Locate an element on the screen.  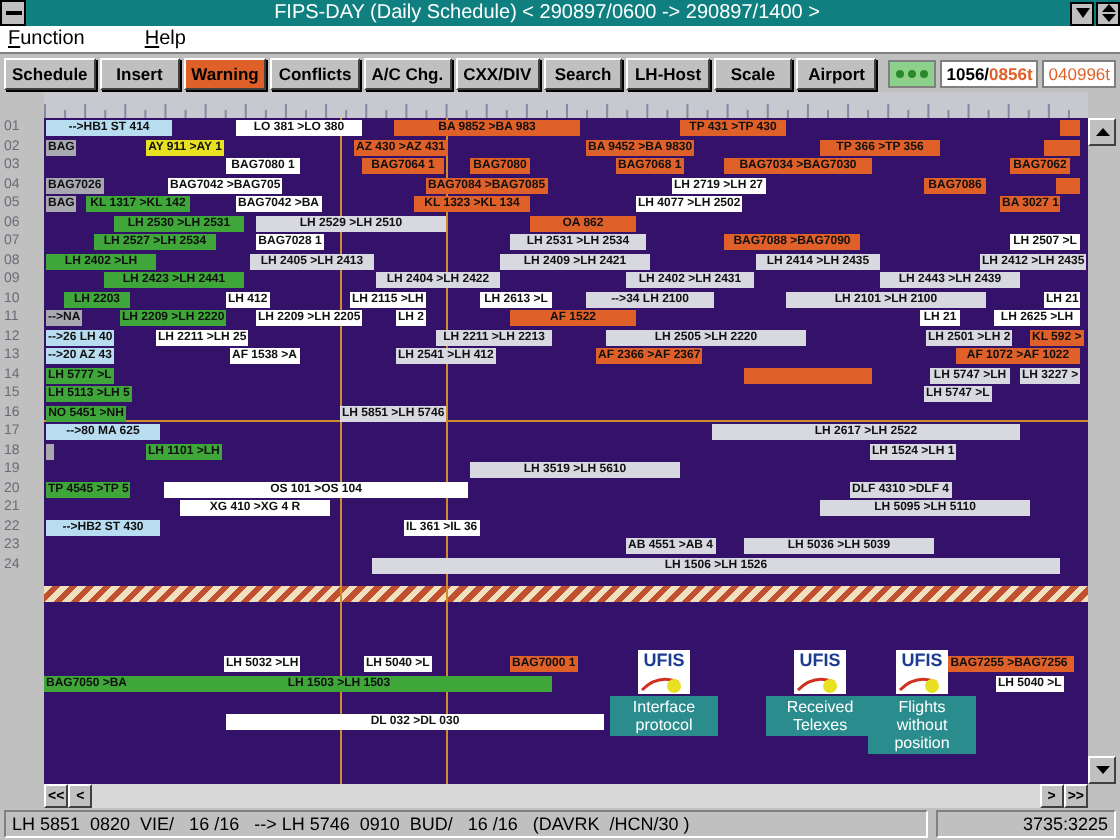
date-field: 040996t is located at coordinates (1079, 73).